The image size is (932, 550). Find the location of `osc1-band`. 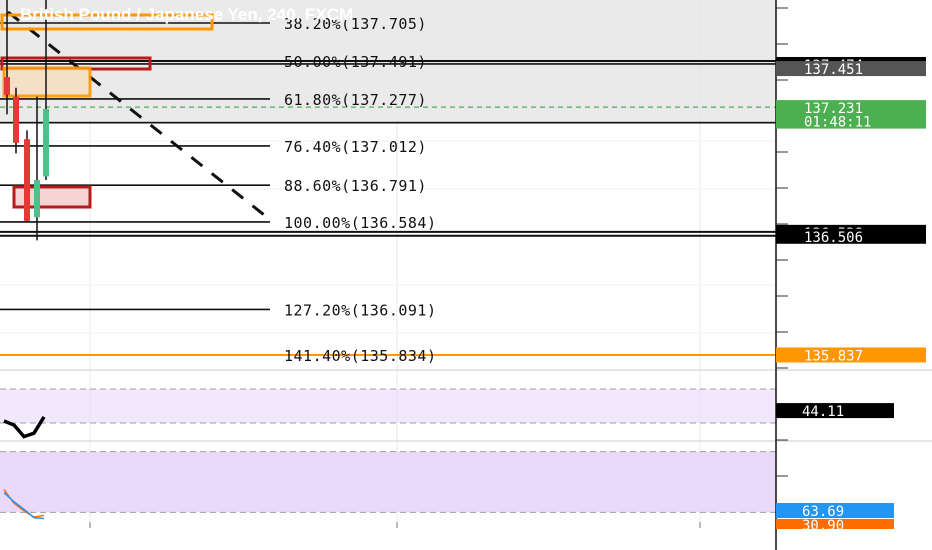

osc1-band is located at coordinates (388, 406).